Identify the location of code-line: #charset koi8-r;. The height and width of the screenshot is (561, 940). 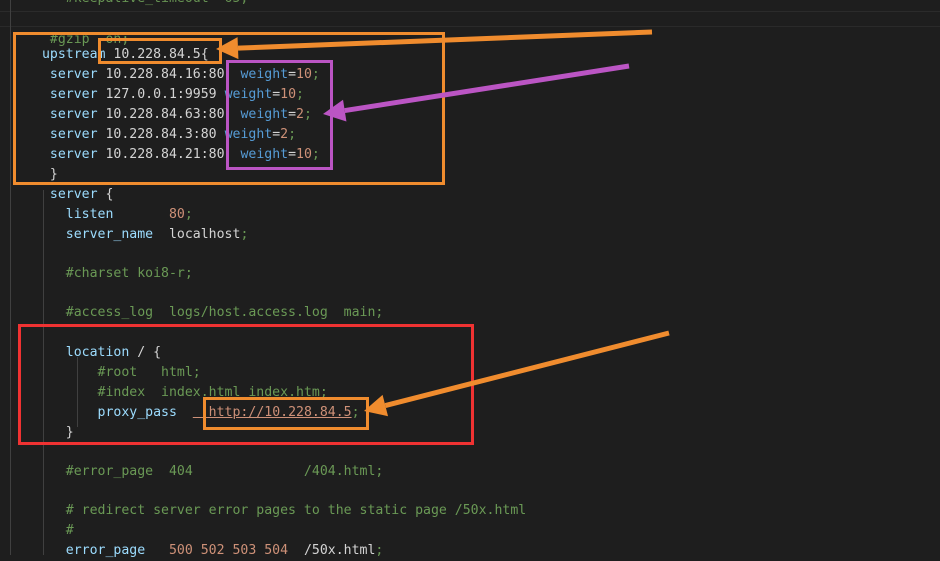
(129, 274).